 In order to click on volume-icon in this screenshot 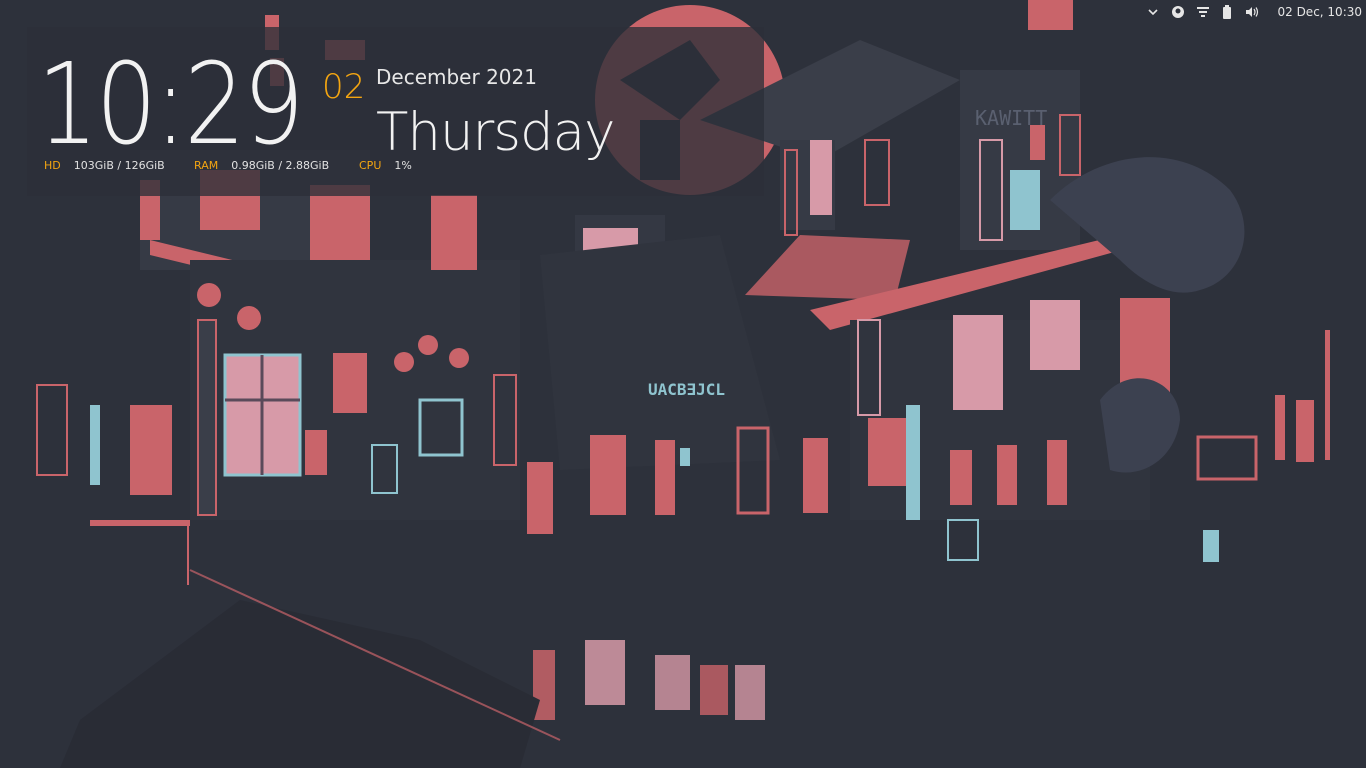, I will do `click(1252, 12)`.